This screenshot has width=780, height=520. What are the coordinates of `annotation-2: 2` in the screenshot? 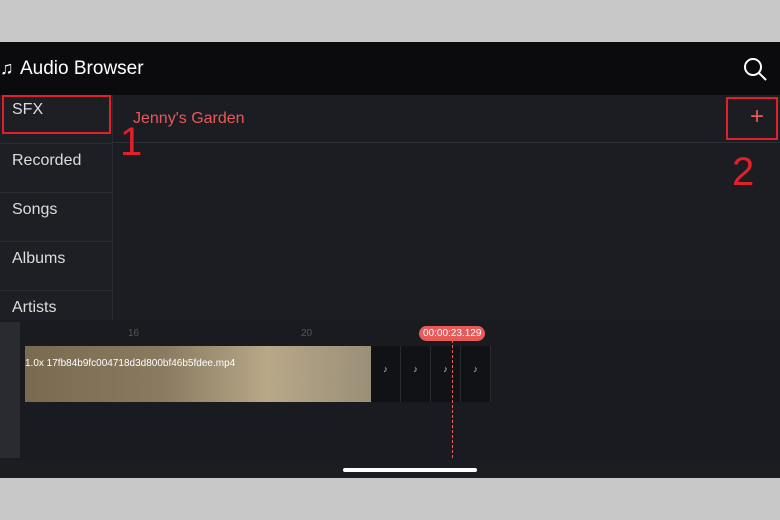 It's located at (743, 172).